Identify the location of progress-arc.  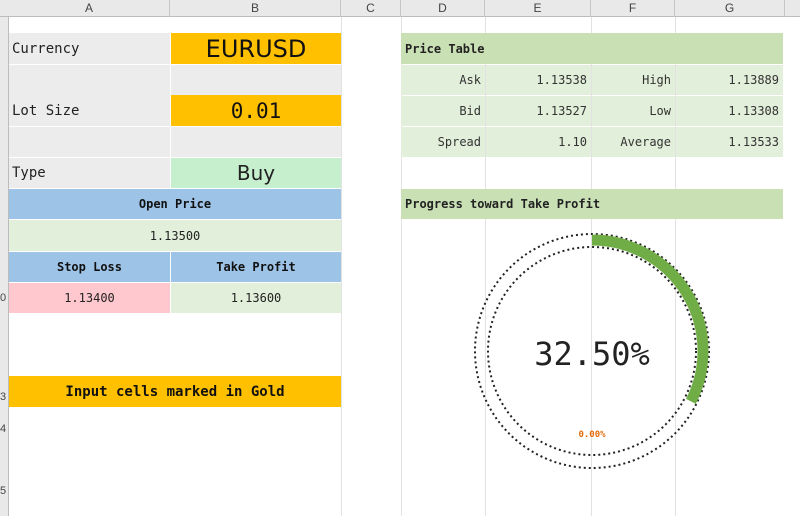
(650, 319).